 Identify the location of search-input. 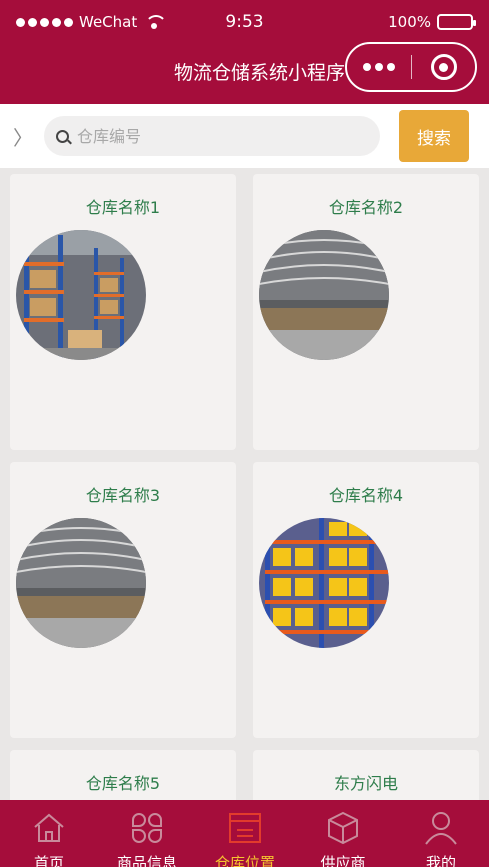
(207, 136).